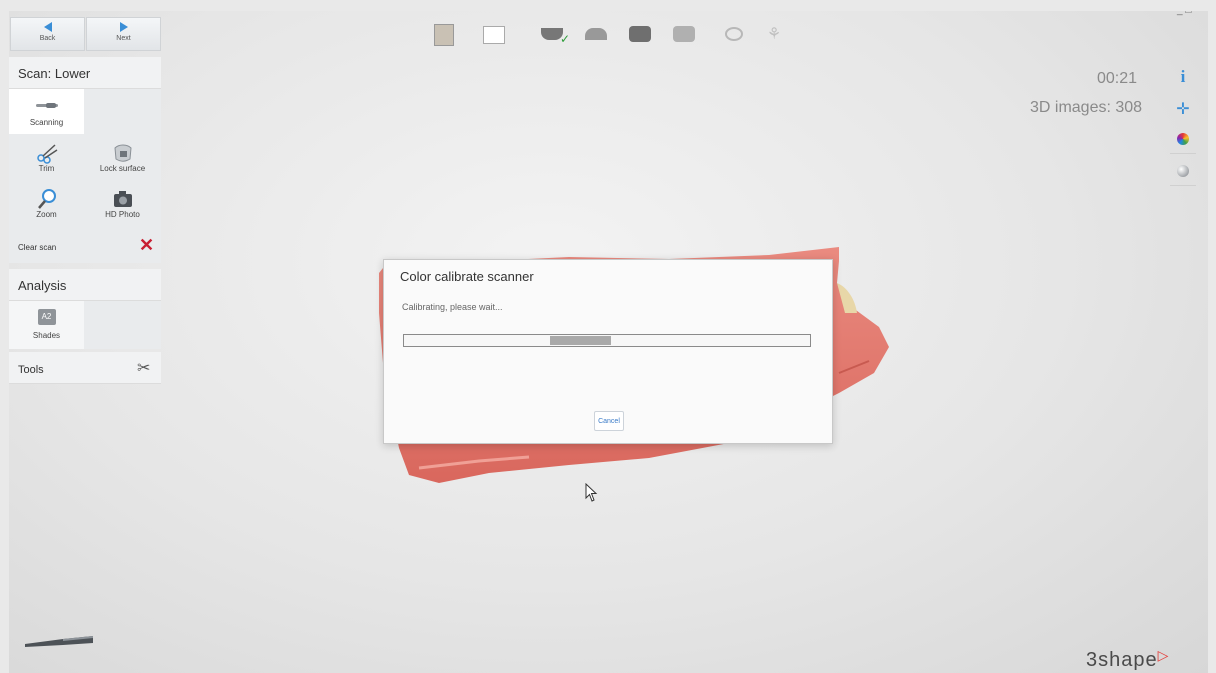  I want to click on lock-surface-tool-button: Lock surface, so click(122, 157).